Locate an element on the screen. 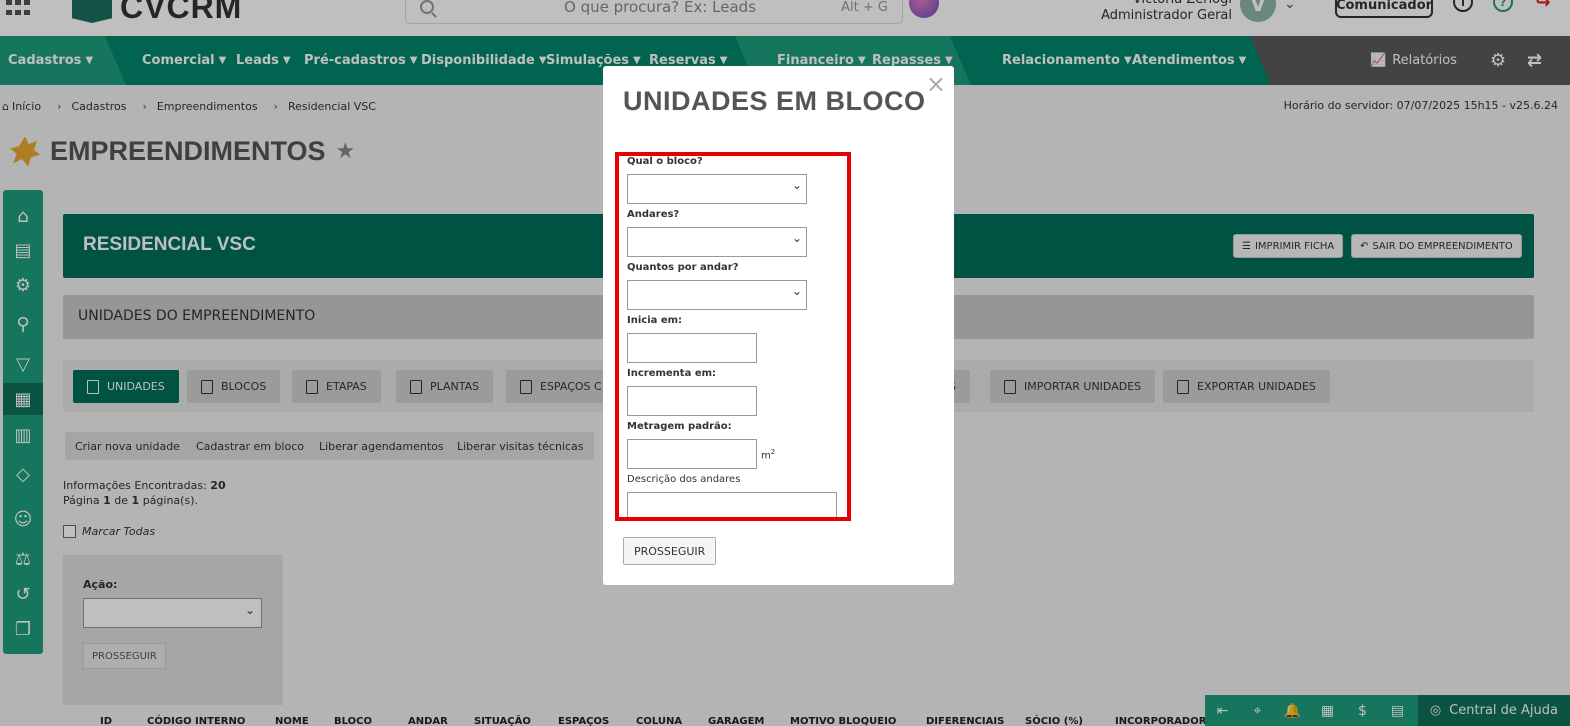 The image size is (1570, 726). per-floor-label: Quantos por andar? is located at coordinates (683, 267).